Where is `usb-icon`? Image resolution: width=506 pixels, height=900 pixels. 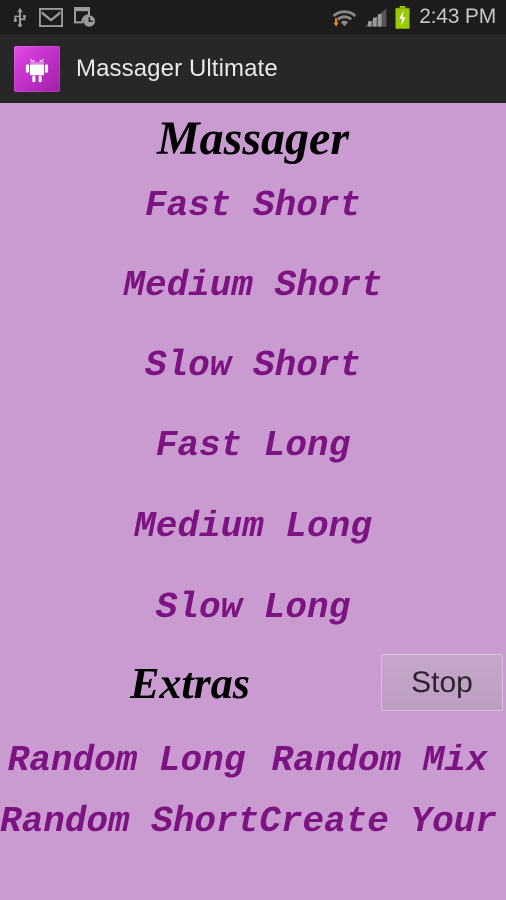
usb-icon is located at coordinates (20, 17).